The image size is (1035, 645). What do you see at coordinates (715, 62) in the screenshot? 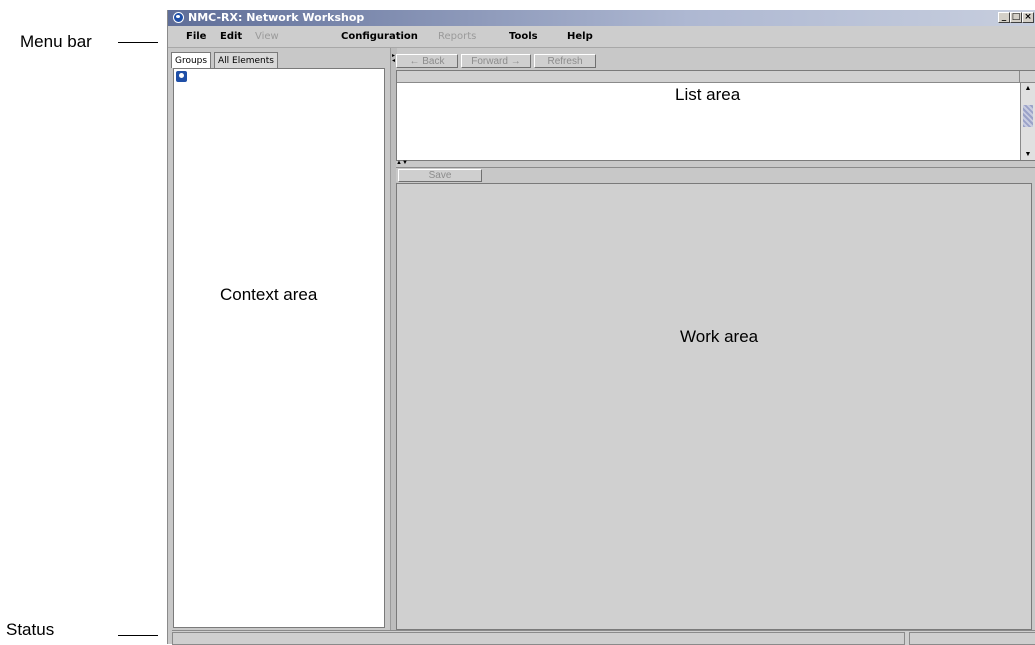
I see `navigation-toolbar: ← Back Forward → Refresh` at bounding box center [715, 62].